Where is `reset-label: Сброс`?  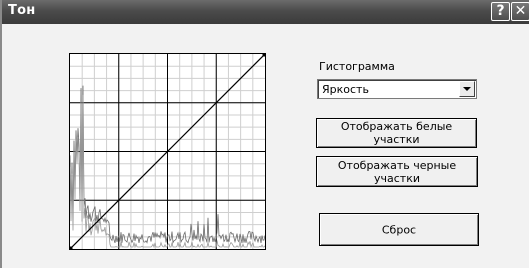 reset-label: Сброс is located at coordinates (399, 229).